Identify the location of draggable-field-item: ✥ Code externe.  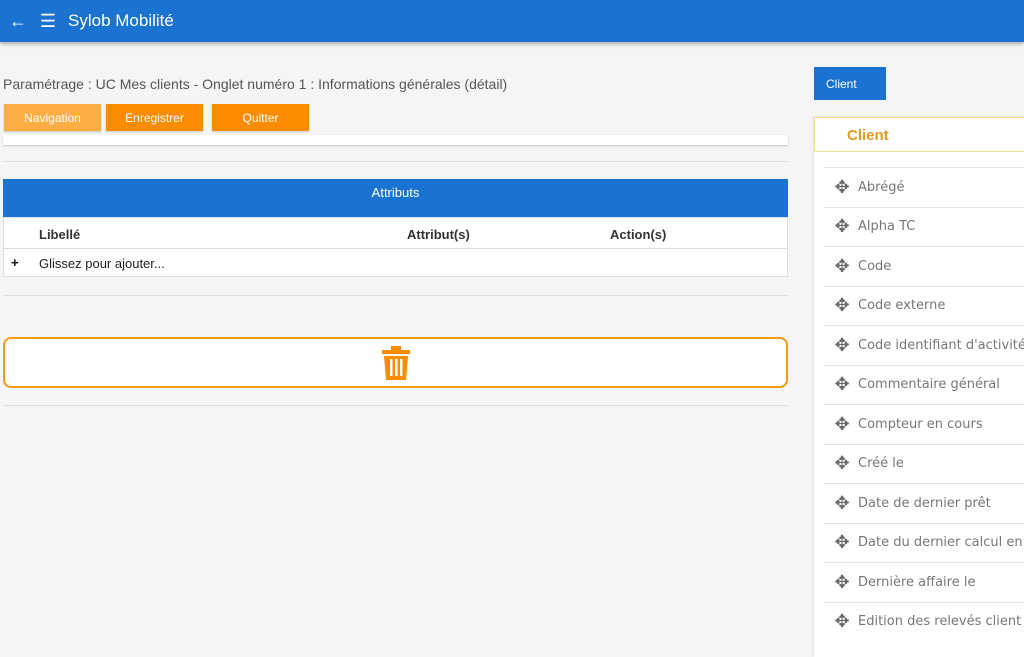
(924, 305).